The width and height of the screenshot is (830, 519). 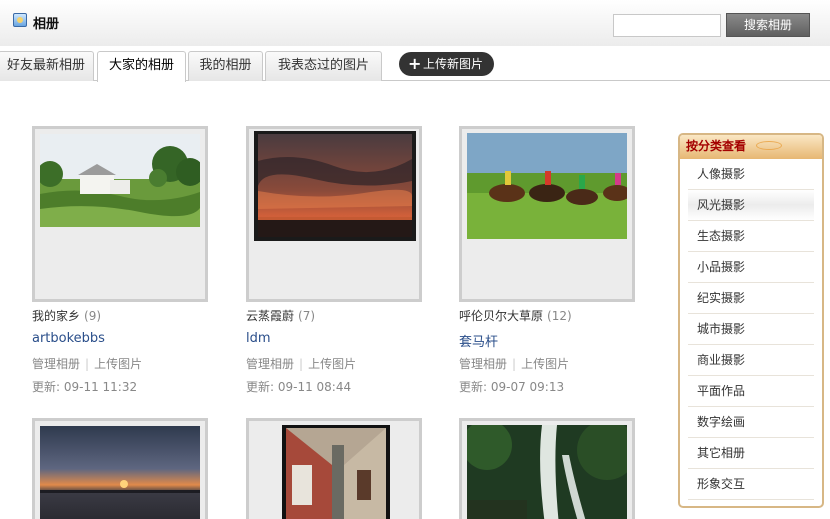 I want to click on album-photo-count: (7), so click(x=307, y=316).